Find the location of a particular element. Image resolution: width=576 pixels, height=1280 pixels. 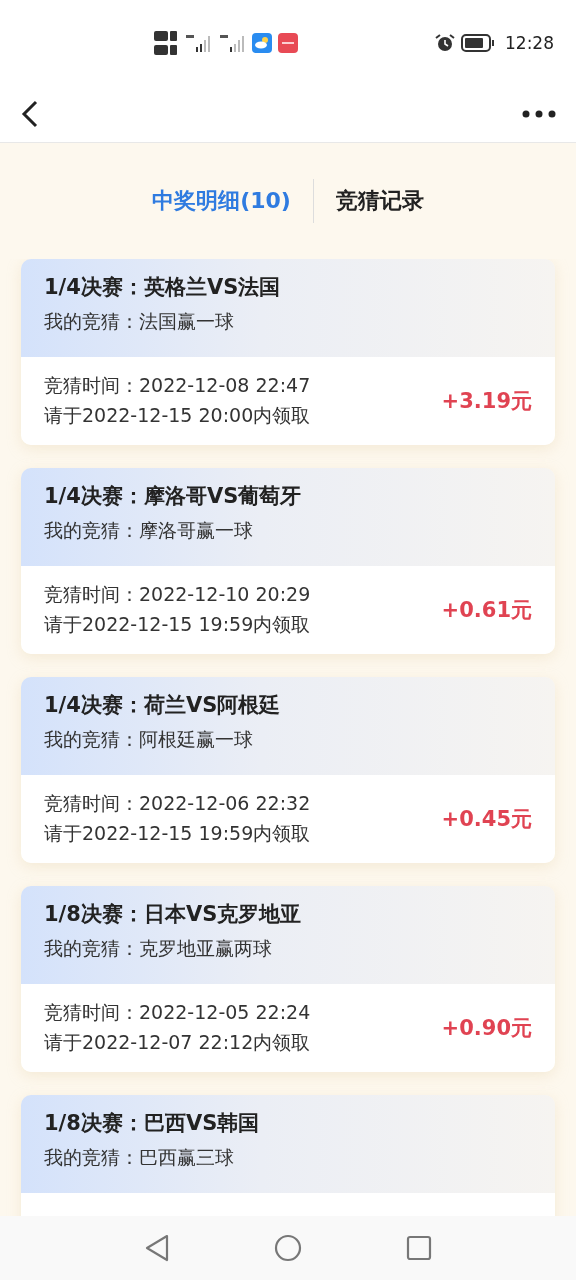

bet-time: 竞猜时间：2022-12-10 20:29 is located at coordinates (177, 594).